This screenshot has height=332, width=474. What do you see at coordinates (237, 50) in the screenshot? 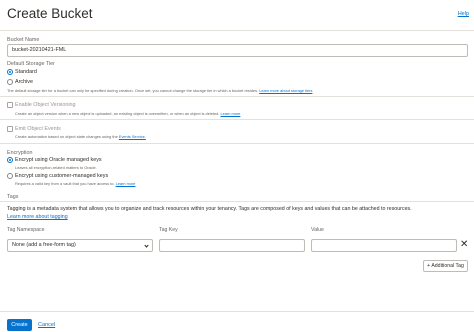
I see `bucket-name-input: bucket-20210421-FML` at bounding box center [237, 50].